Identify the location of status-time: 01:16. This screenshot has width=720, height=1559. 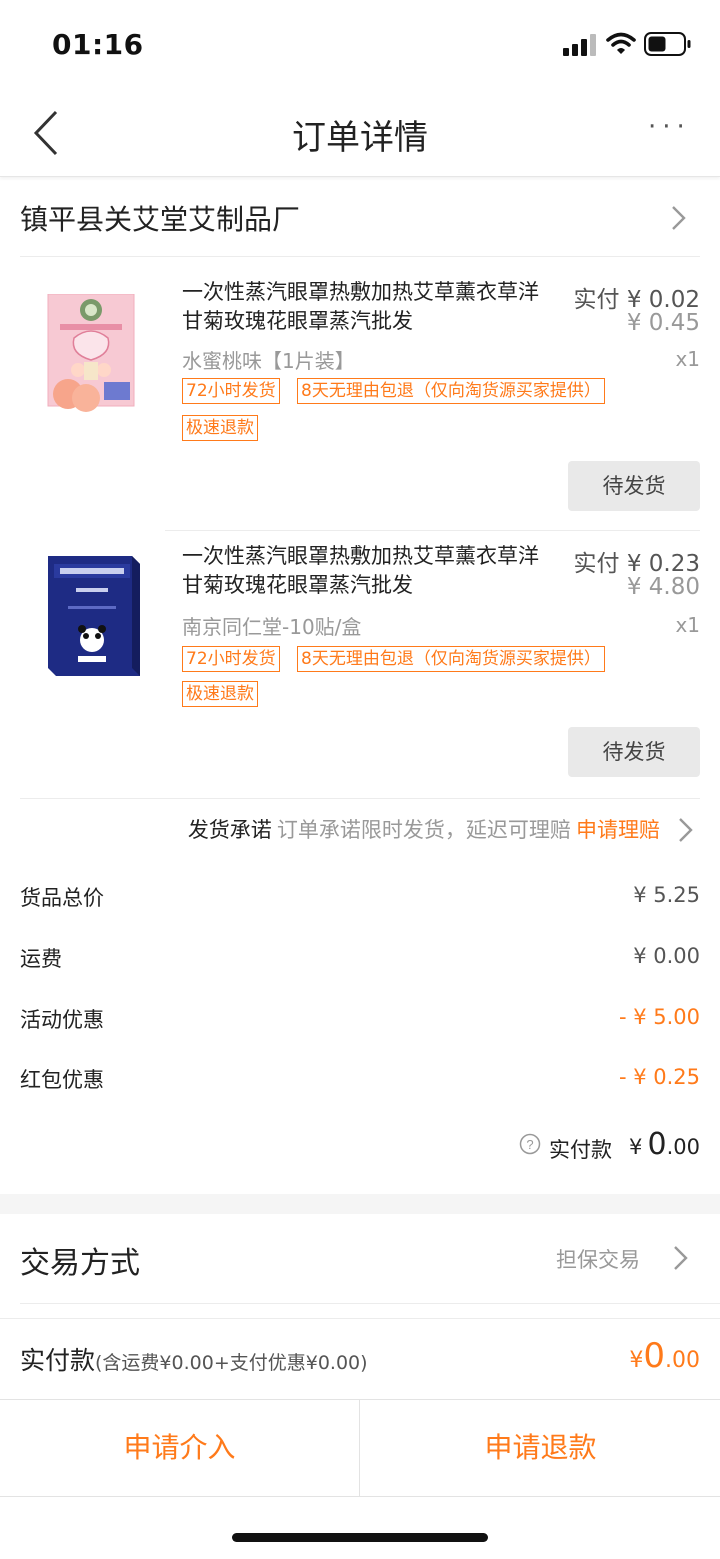
(98, 44).